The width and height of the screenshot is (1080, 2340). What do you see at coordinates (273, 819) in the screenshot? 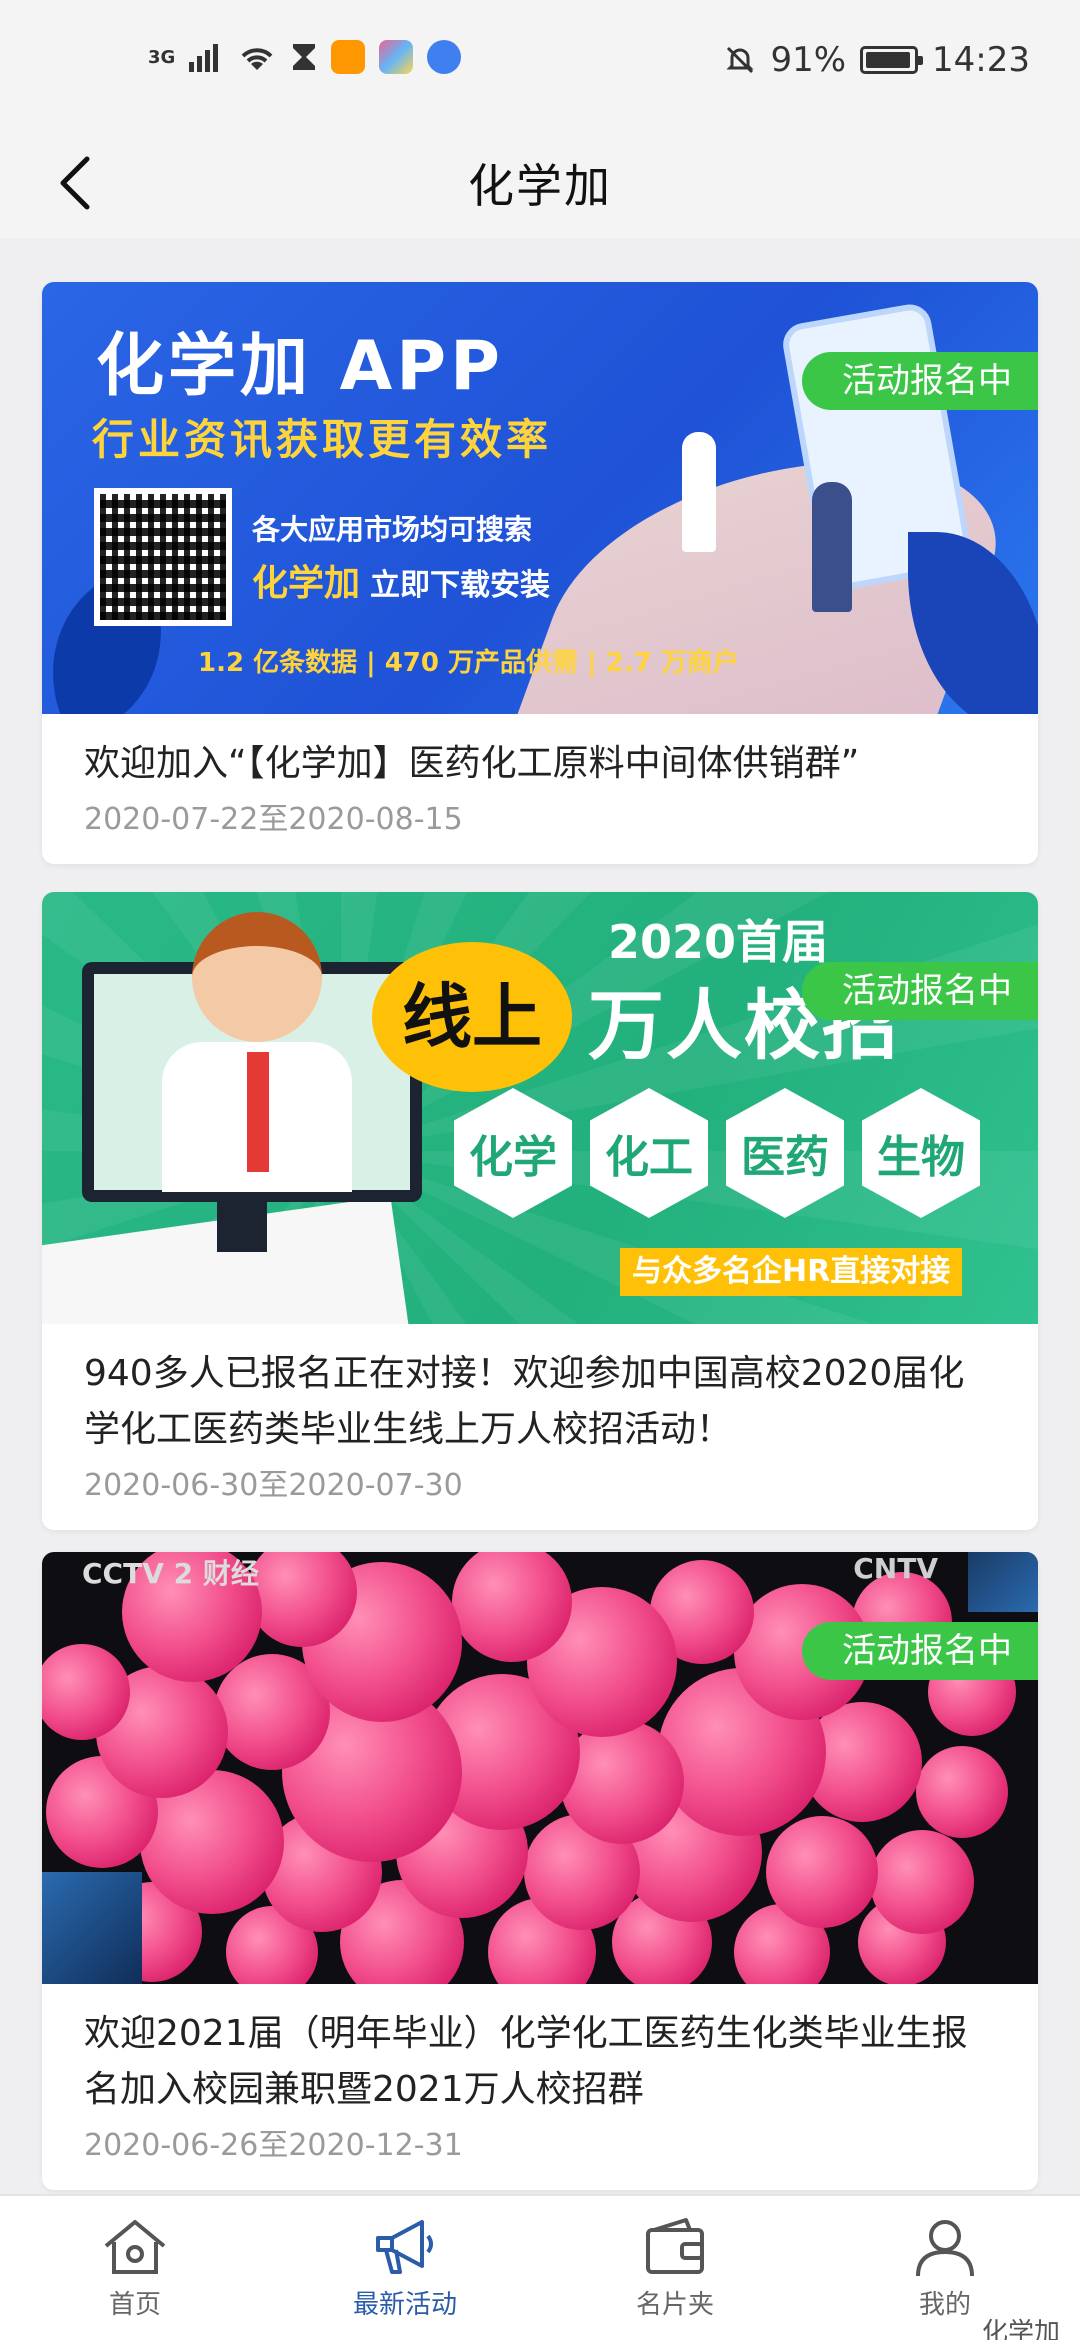
I see `activity-date: 2020-07-22至2020-08-15` at bounding box center [273, 819].